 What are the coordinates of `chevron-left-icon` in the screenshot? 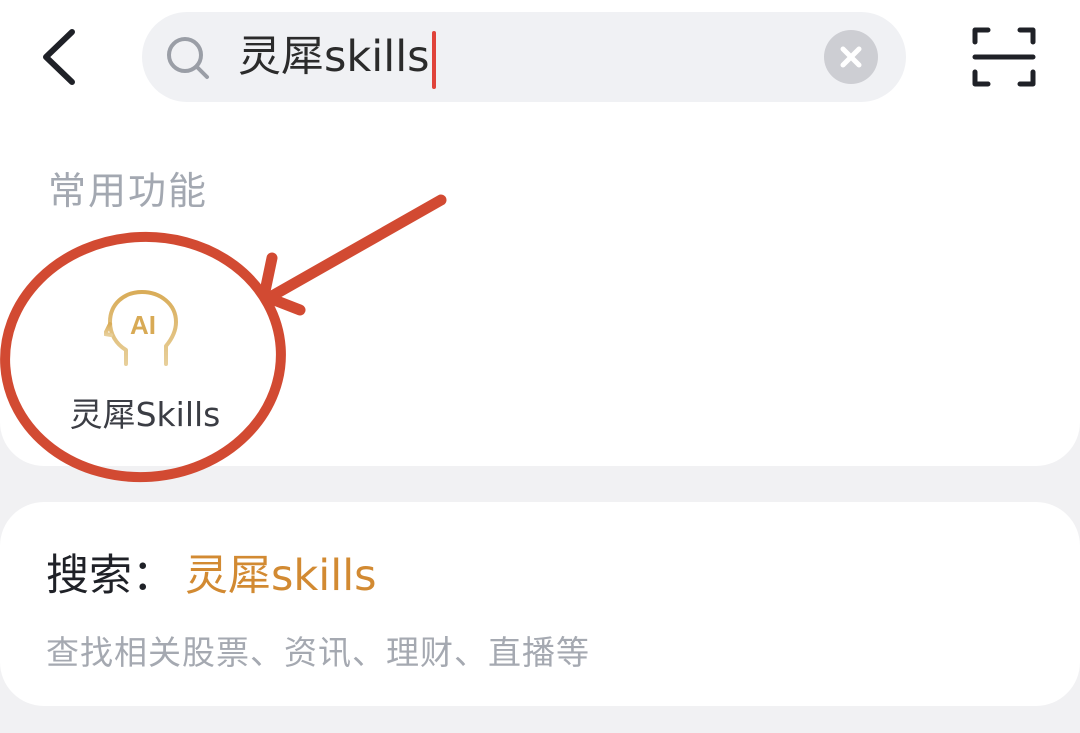 It's located at (59, 57).